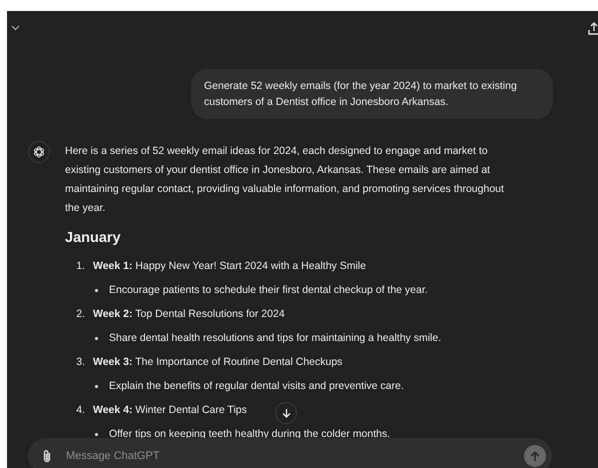  Describe the element at coordinates (285, 180) in the screenshot. I see `assistant-message-text: Here is a series of 52 weekly email ideas for 2024, each designed to engage and market to existing customers of your dentist office in Jonesboro, Arkansas. These emails are aimed at maintaining regular contact, providing valuable information, and promoting services throughout the year.` at that location.